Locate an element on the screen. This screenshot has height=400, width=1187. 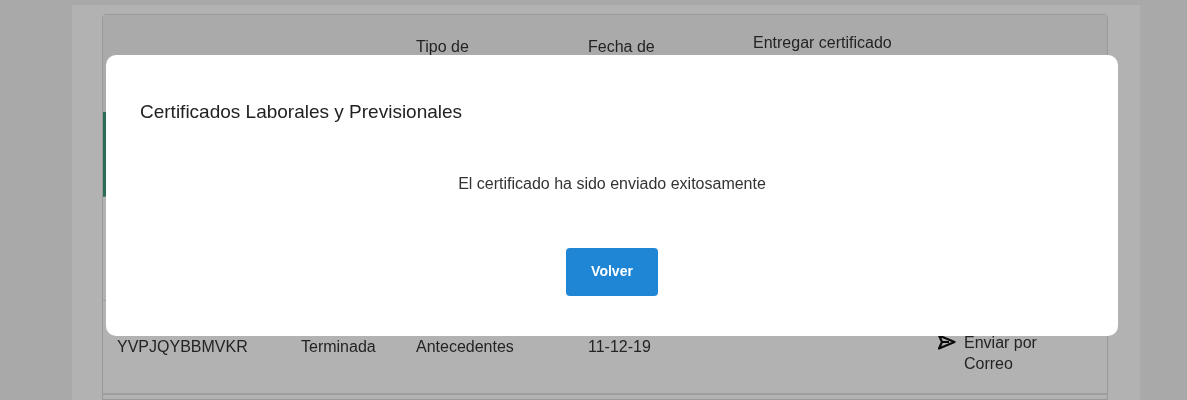
table-cell-text: Terminada is located at coordinates (338, 347).